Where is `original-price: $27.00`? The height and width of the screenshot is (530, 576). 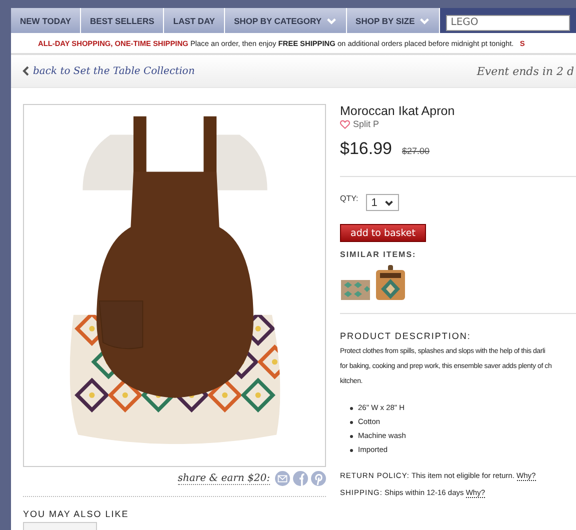 original-price: $27.00 is located at coordinates (416, 151).